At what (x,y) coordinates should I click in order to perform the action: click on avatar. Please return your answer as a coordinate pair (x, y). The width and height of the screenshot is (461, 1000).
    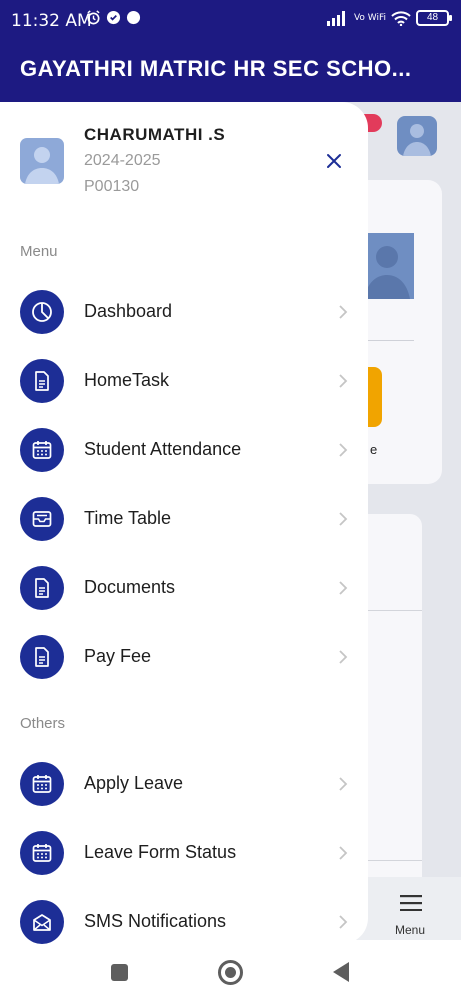
    Looking at the image, I should click on (417, 136).